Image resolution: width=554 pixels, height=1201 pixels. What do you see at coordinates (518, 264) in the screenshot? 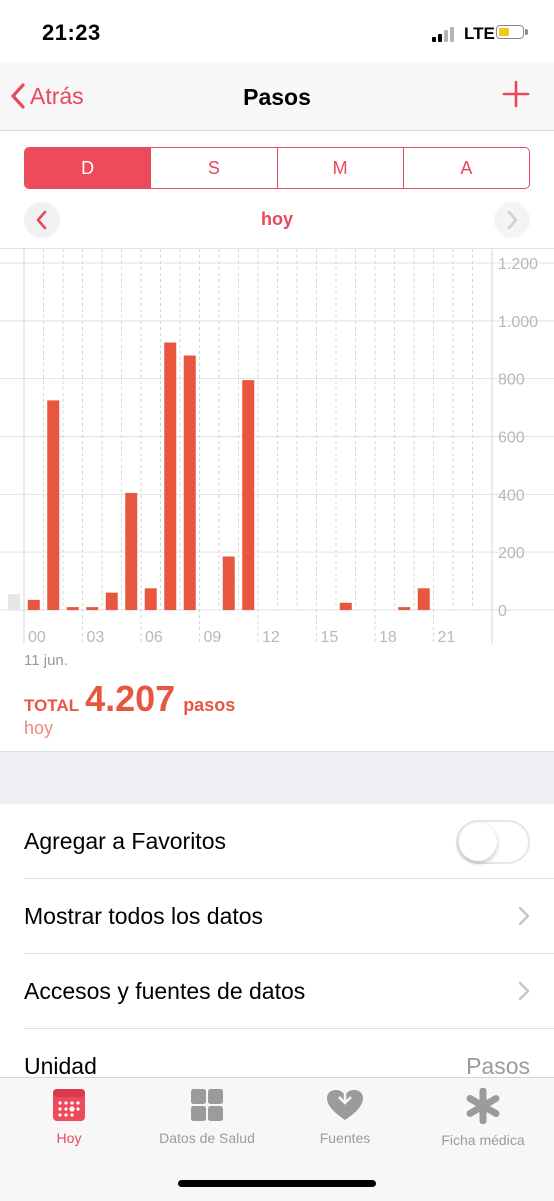
I see `y-tick-label: 1.200` at bounding box center [518, 264].